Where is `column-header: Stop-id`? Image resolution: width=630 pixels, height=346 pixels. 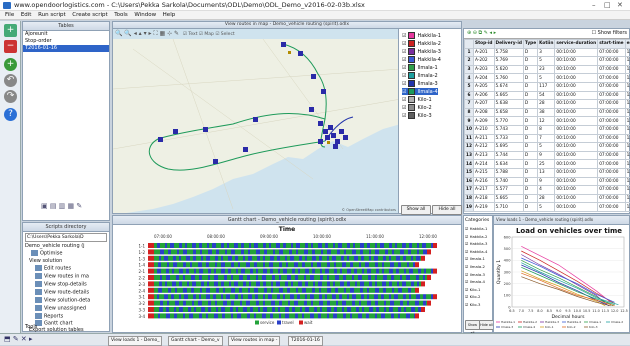
column-header: Stop-id is located at coordinates (483, 44).